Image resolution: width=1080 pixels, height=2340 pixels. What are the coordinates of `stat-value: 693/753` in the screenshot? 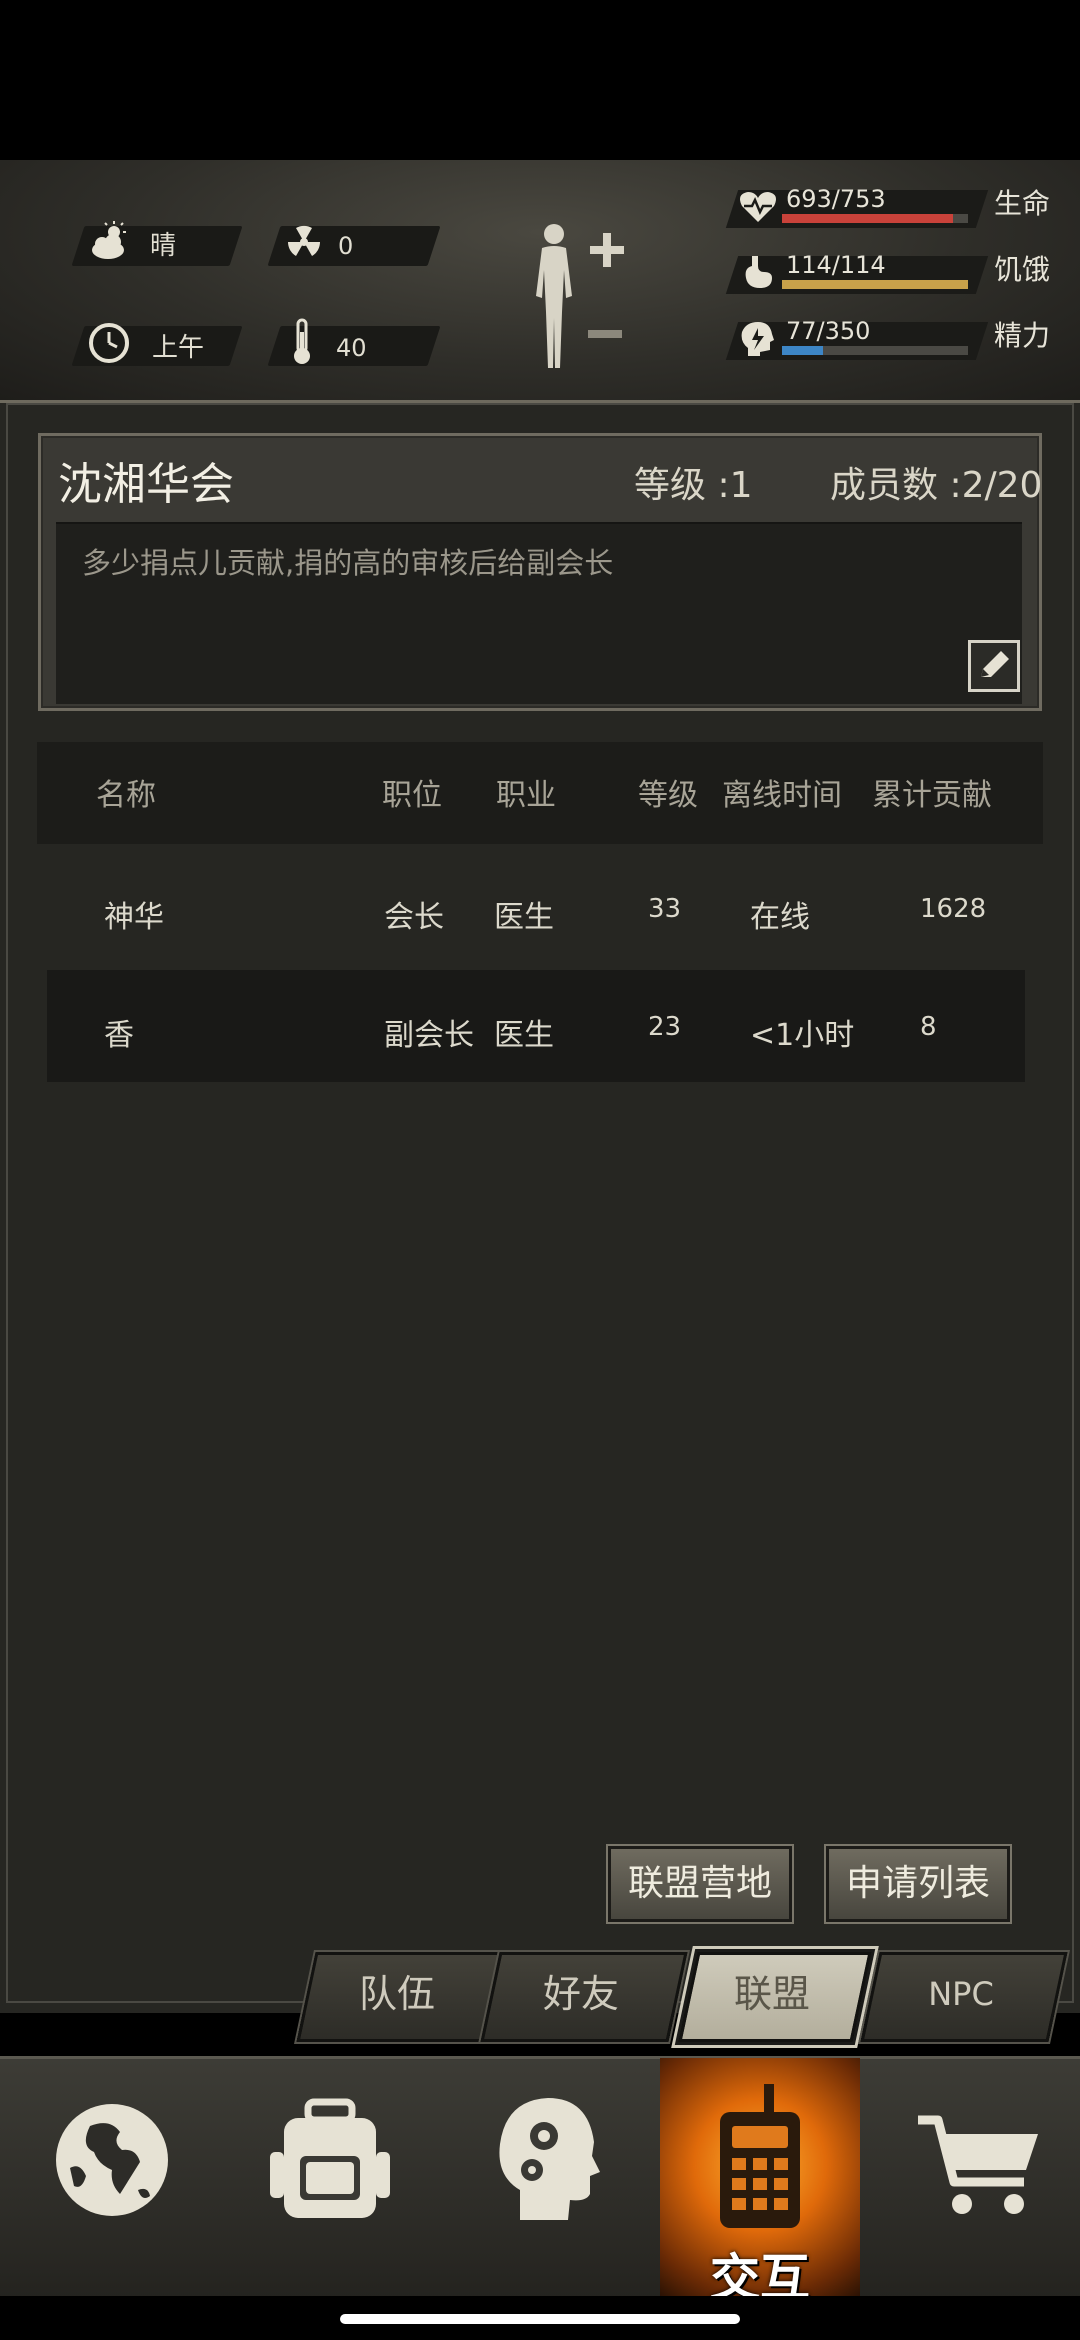 It's located at (836, 199).